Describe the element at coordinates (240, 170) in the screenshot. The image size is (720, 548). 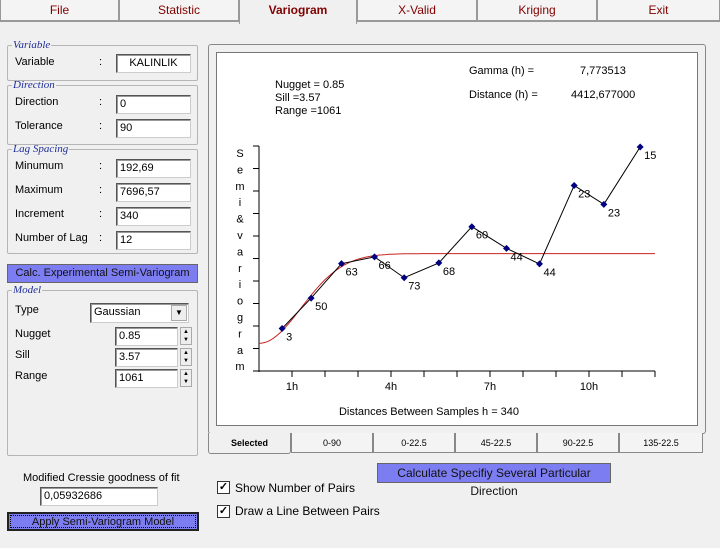
I see `y-axis-label-letter: e` at that location.